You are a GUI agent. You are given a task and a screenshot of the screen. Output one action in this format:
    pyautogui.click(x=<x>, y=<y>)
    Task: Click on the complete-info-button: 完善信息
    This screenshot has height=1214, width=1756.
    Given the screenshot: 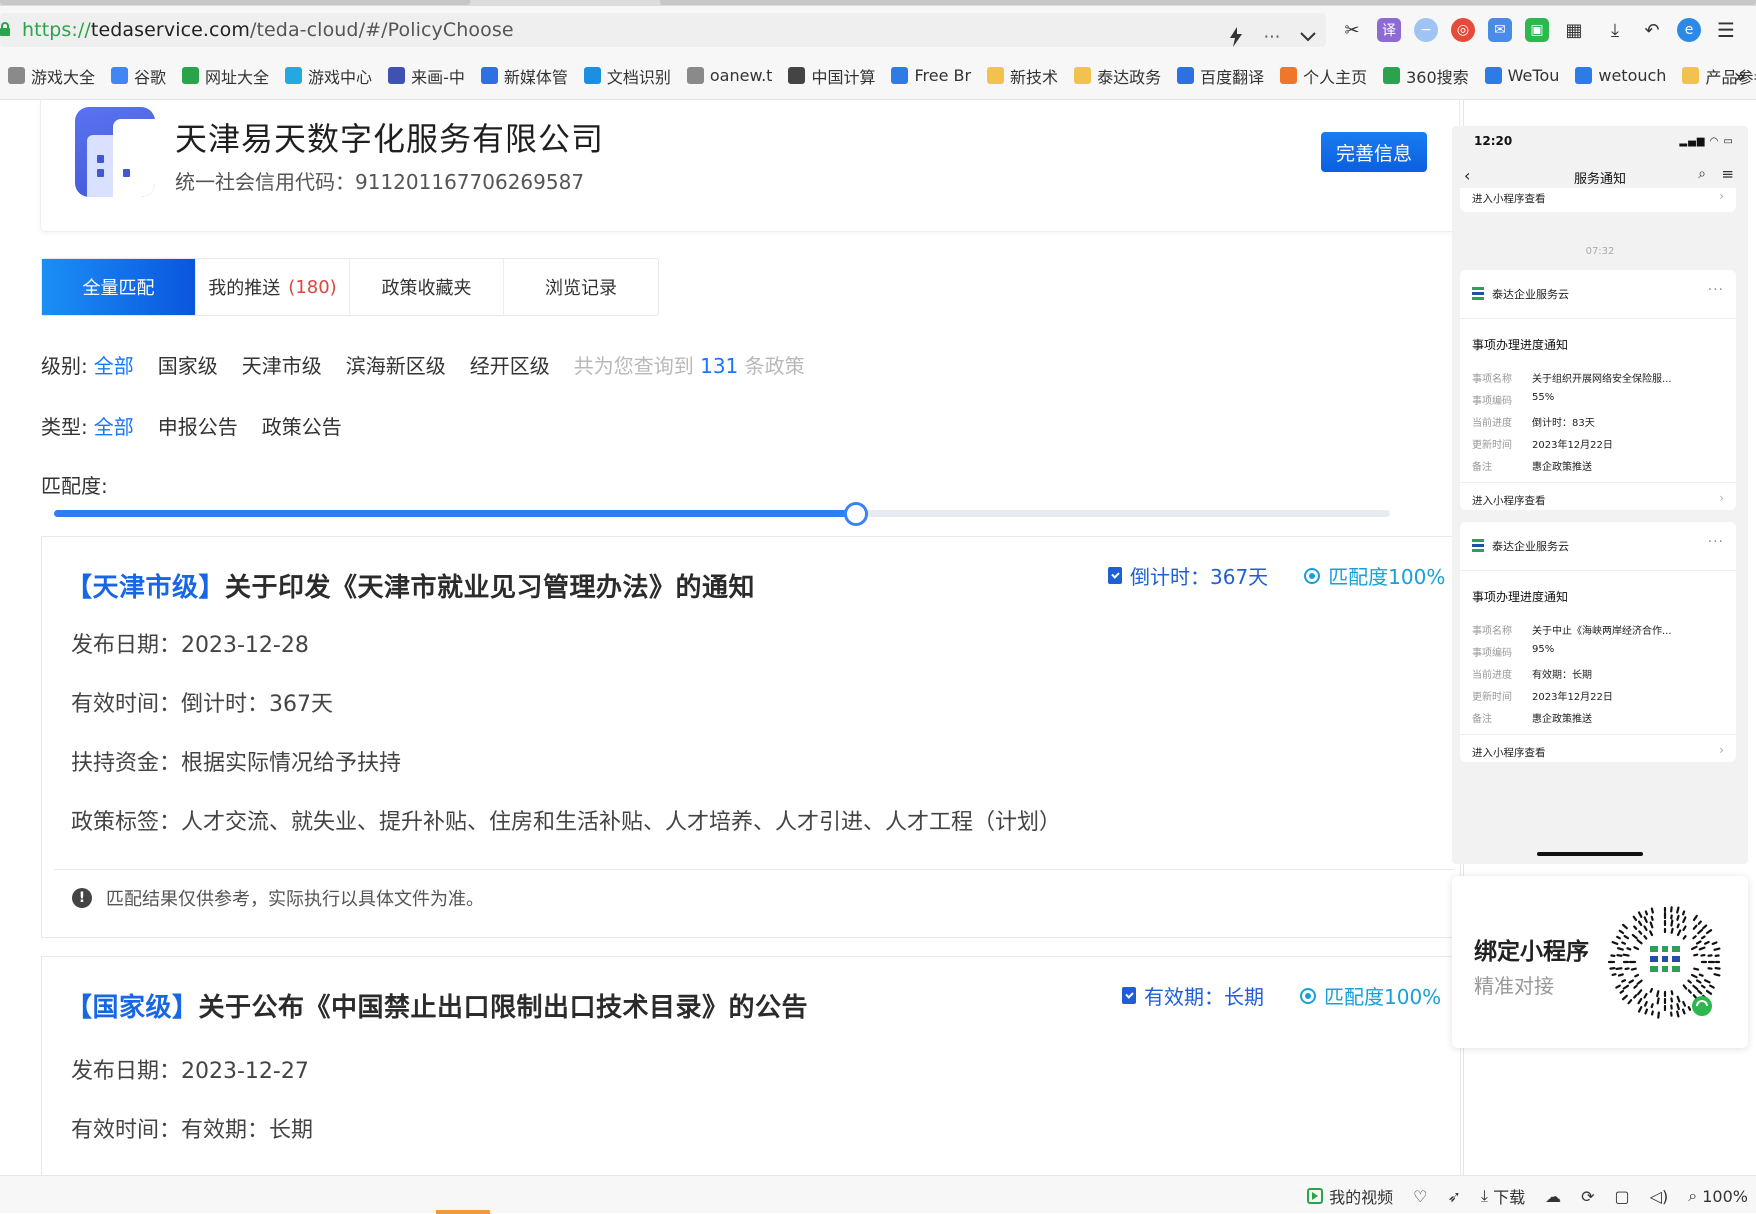 What is the action you would take?
    pyautogui.click(x=1374, y=152)
    